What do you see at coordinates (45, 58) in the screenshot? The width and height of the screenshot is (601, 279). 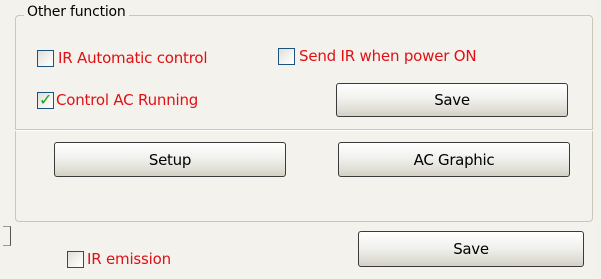 I see `ir-automatic-control-box` at bounding box center [45, 58].